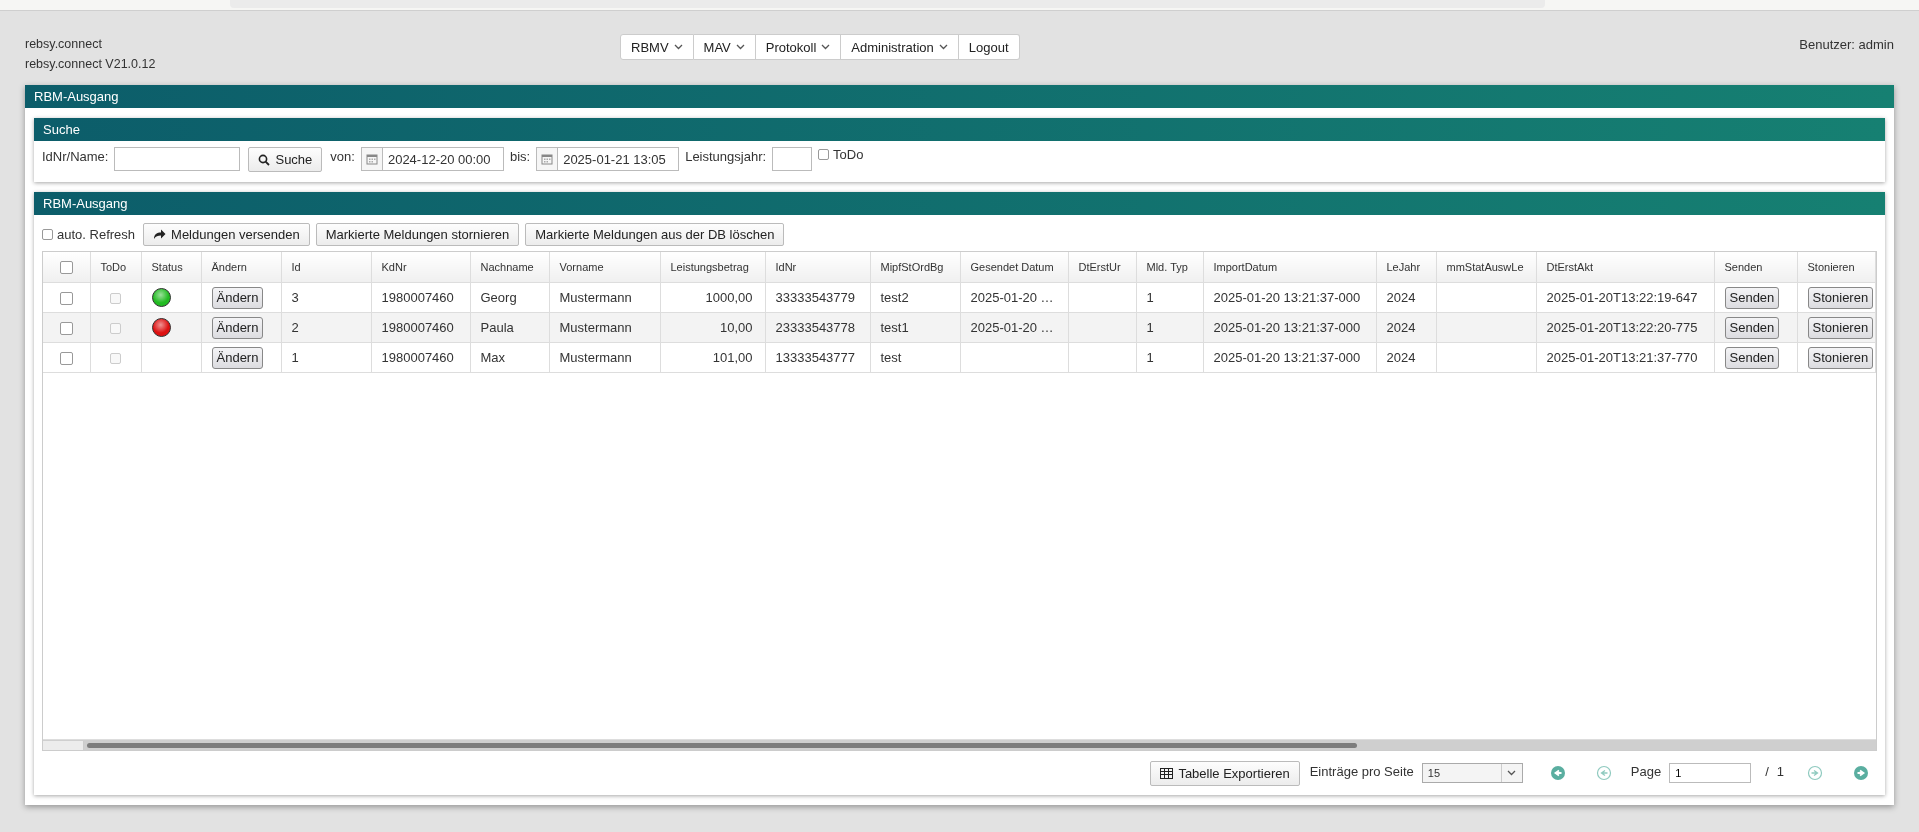  Describe the element at coordinates (96, 234) in the screenshot. I see `checkbox-label: auto. Refresh` at that location.